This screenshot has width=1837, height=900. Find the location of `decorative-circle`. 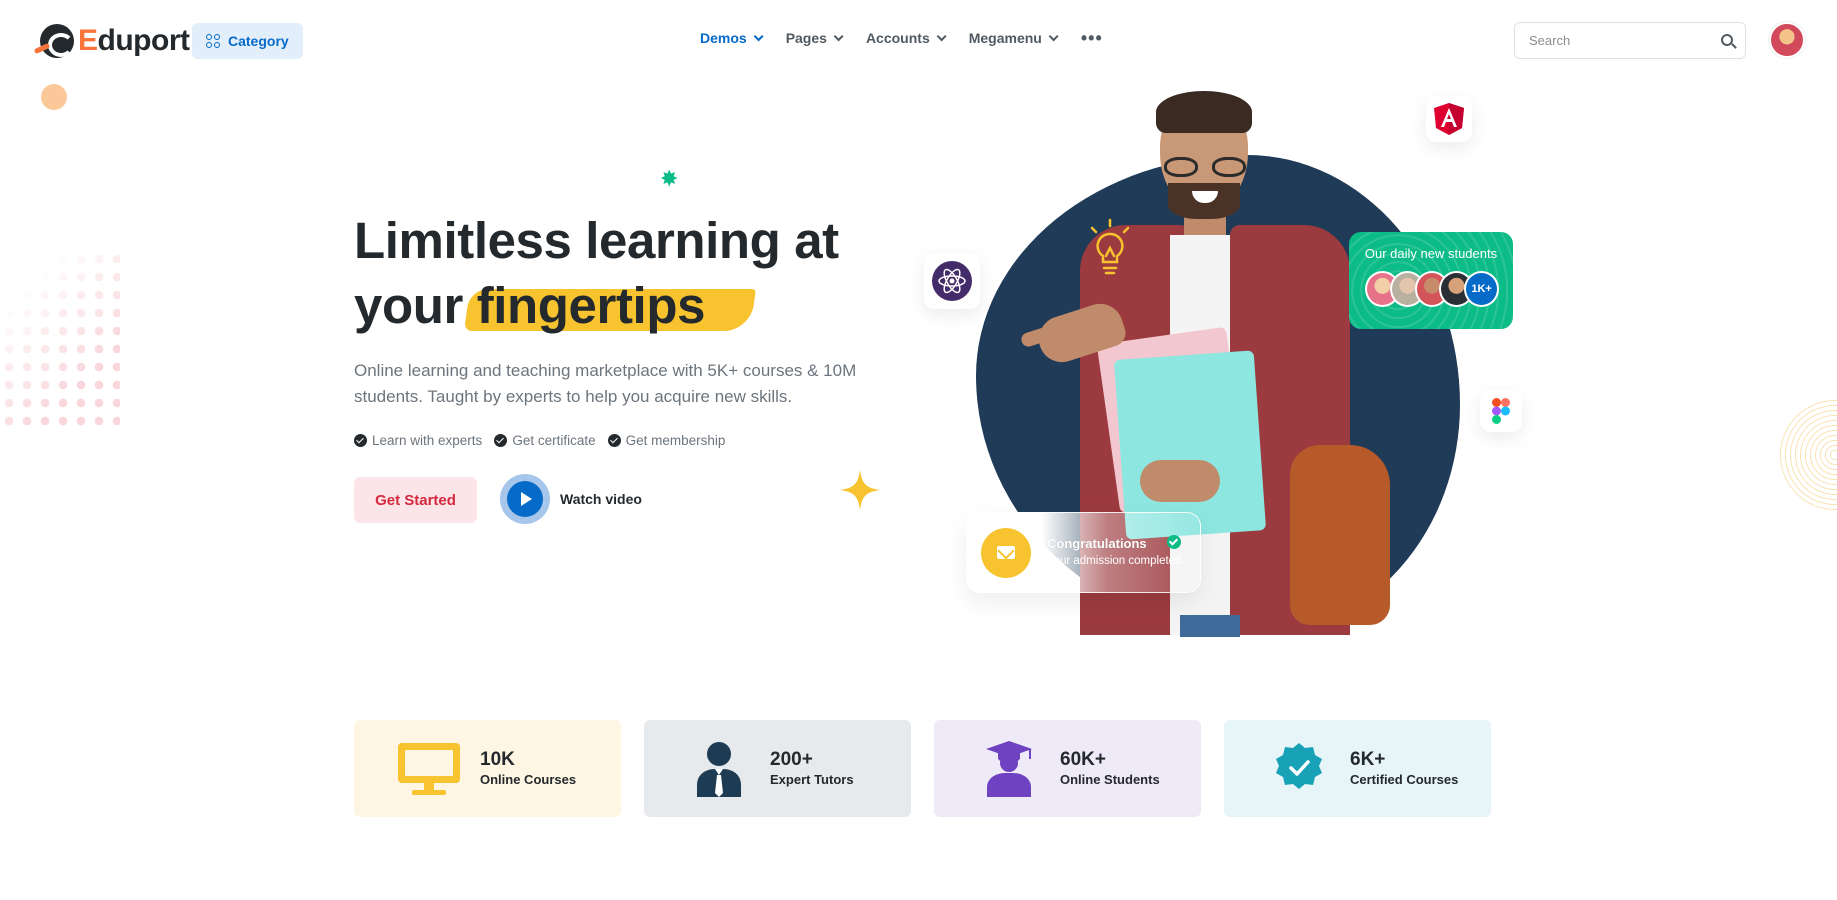

decorative-circle is located at coordinates (54, 97).